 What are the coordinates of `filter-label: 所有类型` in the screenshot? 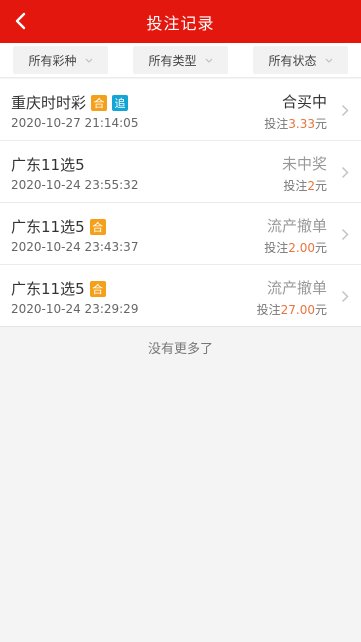 It's located at (172, 60).